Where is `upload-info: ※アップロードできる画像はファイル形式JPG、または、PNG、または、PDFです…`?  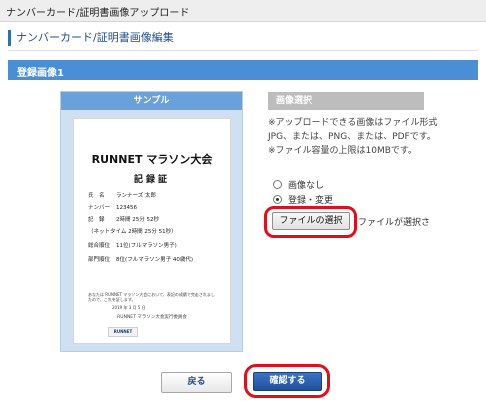 upload-info: ※アップロードできる画像はファイル形式JPG、または、PNG、または、PDFです… is located at coordinates (353, 137).